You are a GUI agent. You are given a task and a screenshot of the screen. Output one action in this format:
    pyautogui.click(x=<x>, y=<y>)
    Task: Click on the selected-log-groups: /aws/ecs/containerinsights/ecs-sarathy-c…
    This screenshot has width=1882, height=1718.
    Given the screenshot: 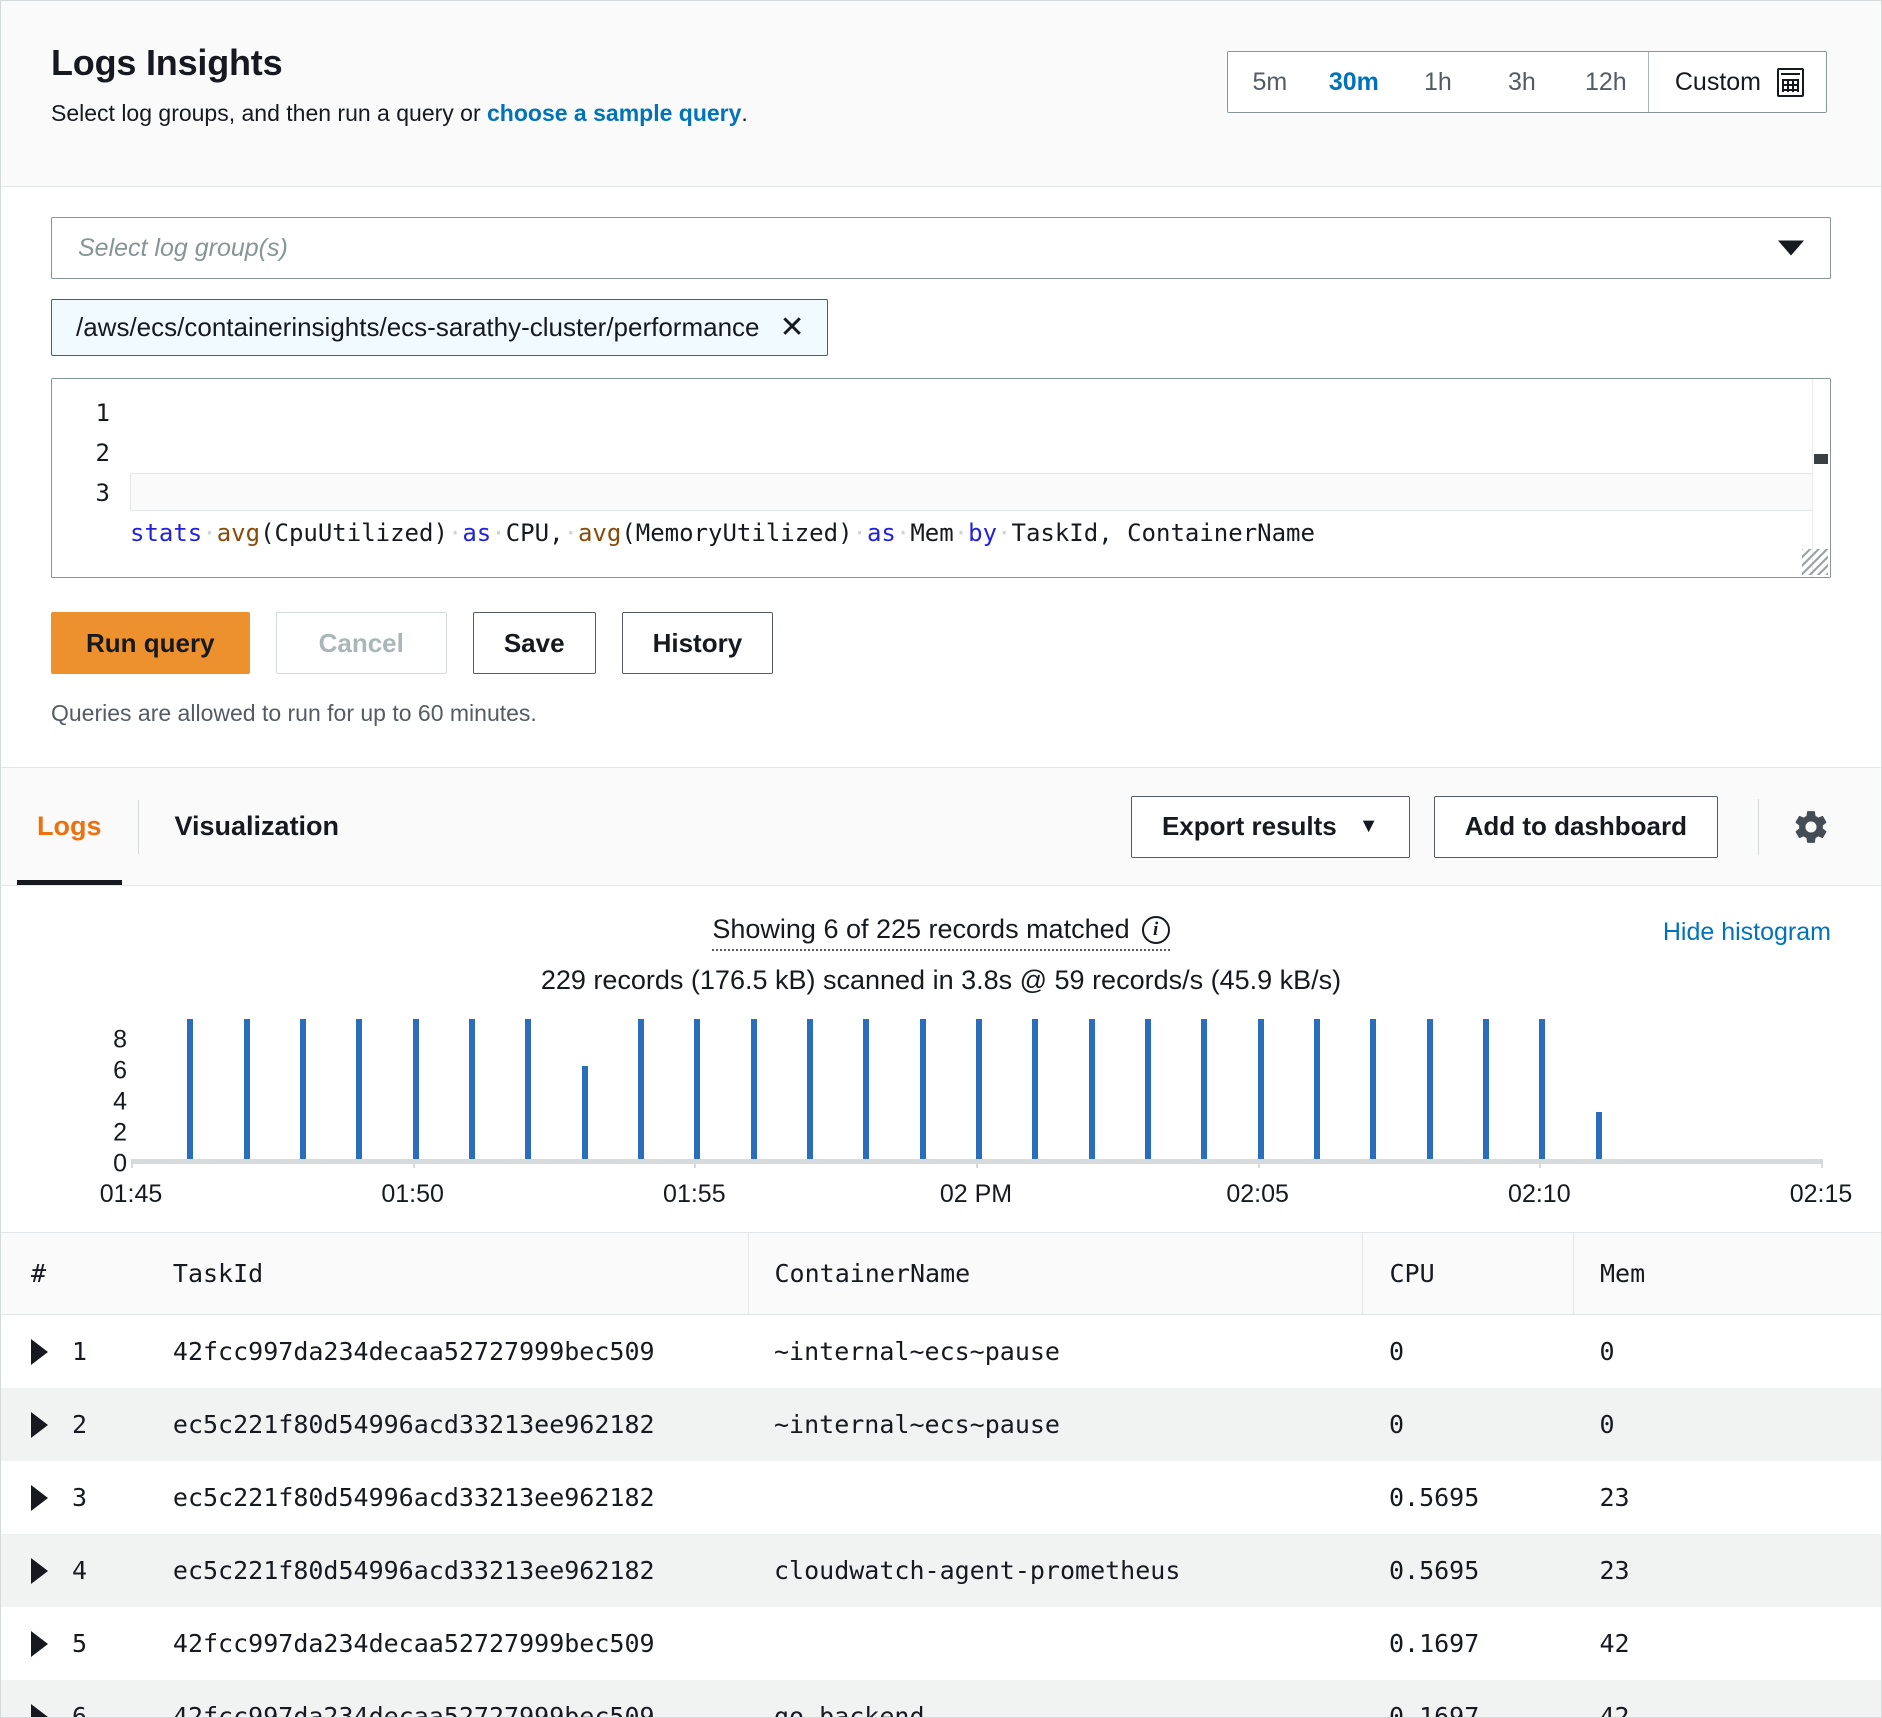 What is the action you would take?
    pyautogui.click(x=941, y=327)
    